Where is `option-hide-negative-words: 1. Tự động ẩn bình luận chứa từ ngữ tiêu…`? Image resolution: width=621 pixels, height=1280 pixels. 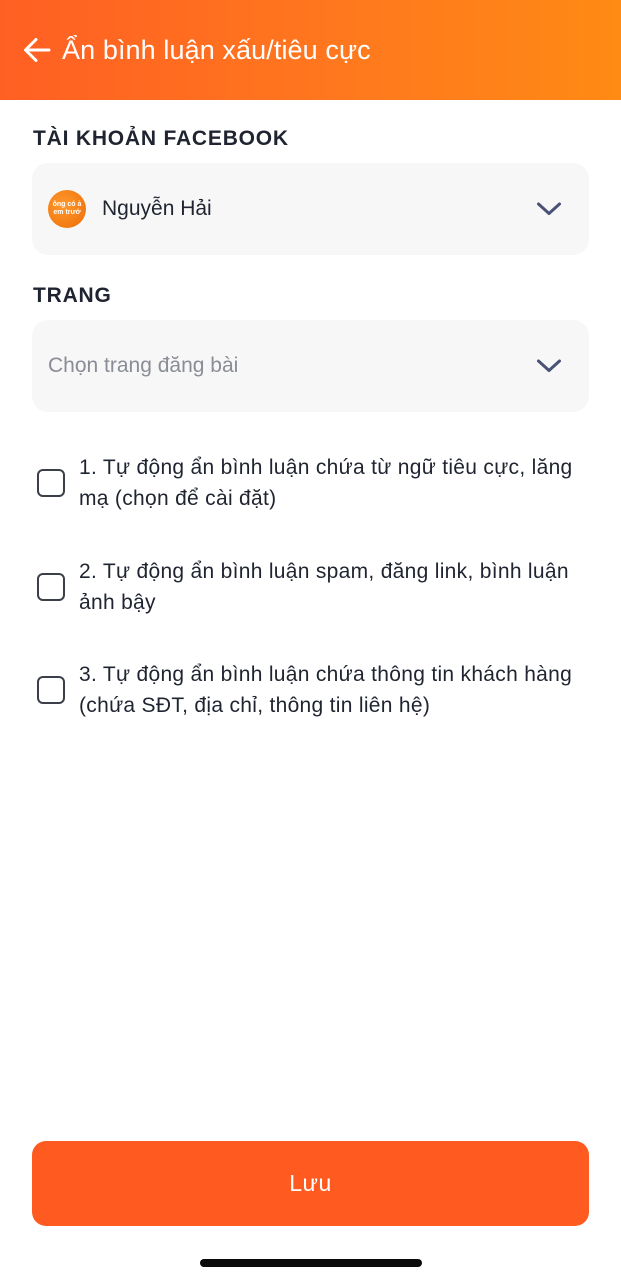
option-hide-negative-words: 1. Tự động ẩn bình luận chứa từ ngữ tiêu… is located at coordinates (312, 483).